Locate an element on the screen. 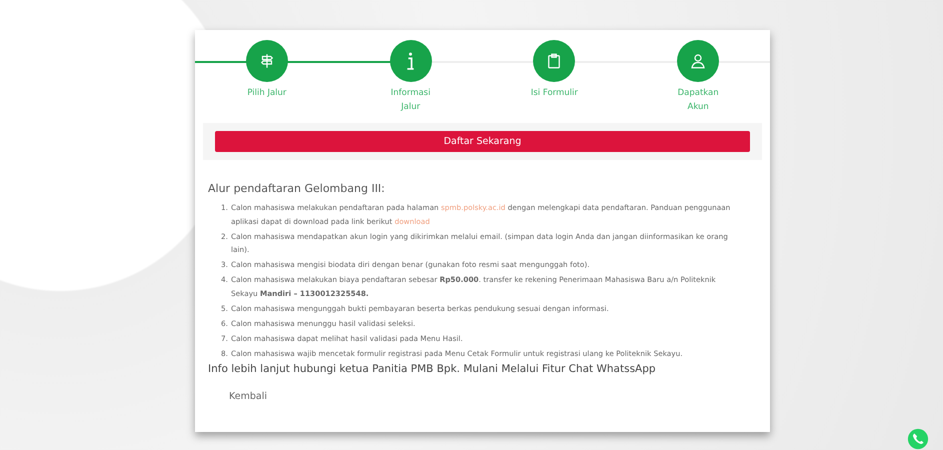  whatsapp-chat-icon is located at coordinates (918, 439).